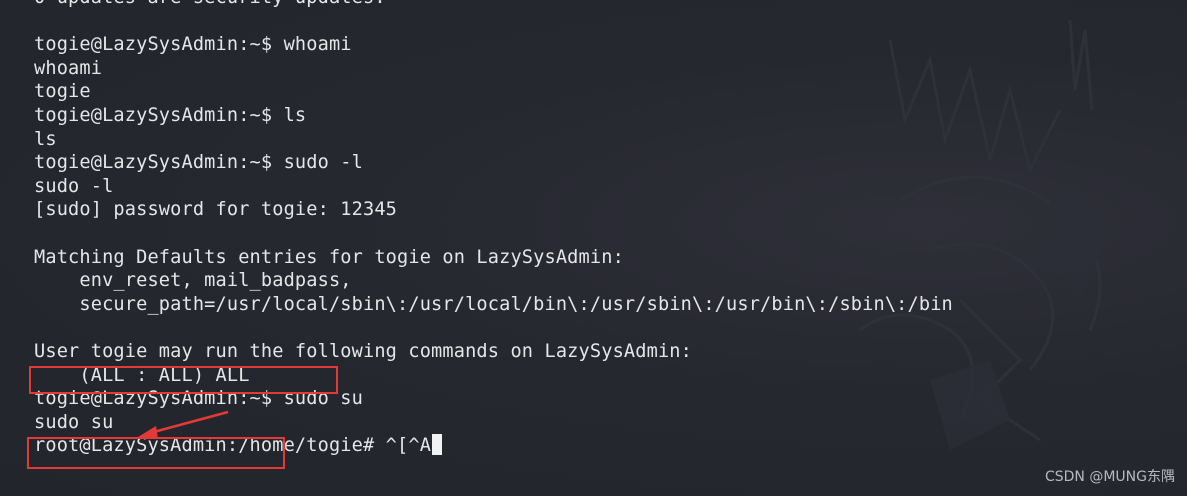 The image size is (1187, 496). Describe the element at coordinates (170, 115) in the screenshot. I see `terminal-line-prompt-ls: togie@LazySysAdmin:~$ ls` at that location.